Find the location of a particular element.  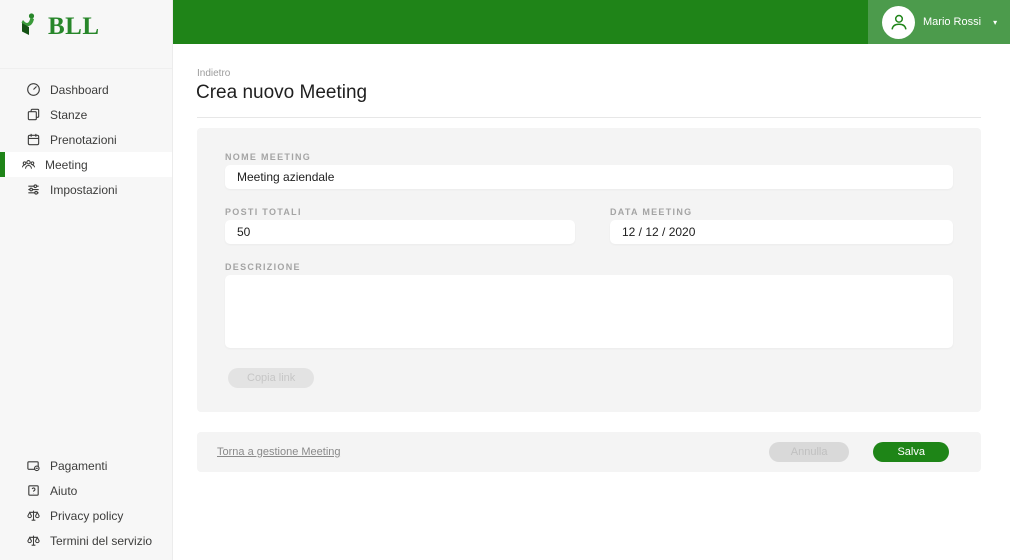

brand-logo: BLL is located at coordinates (86, 22).